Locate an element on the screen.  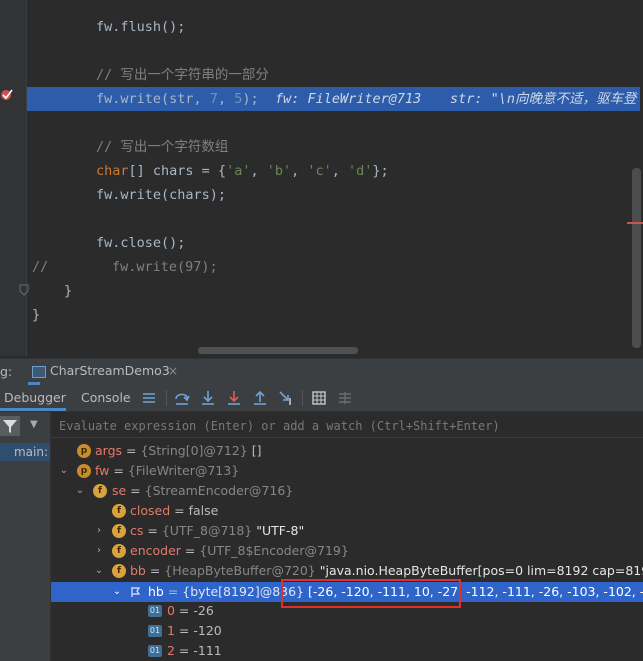
variable-row-closed: f closed = false is located at coordinates (347, 511).